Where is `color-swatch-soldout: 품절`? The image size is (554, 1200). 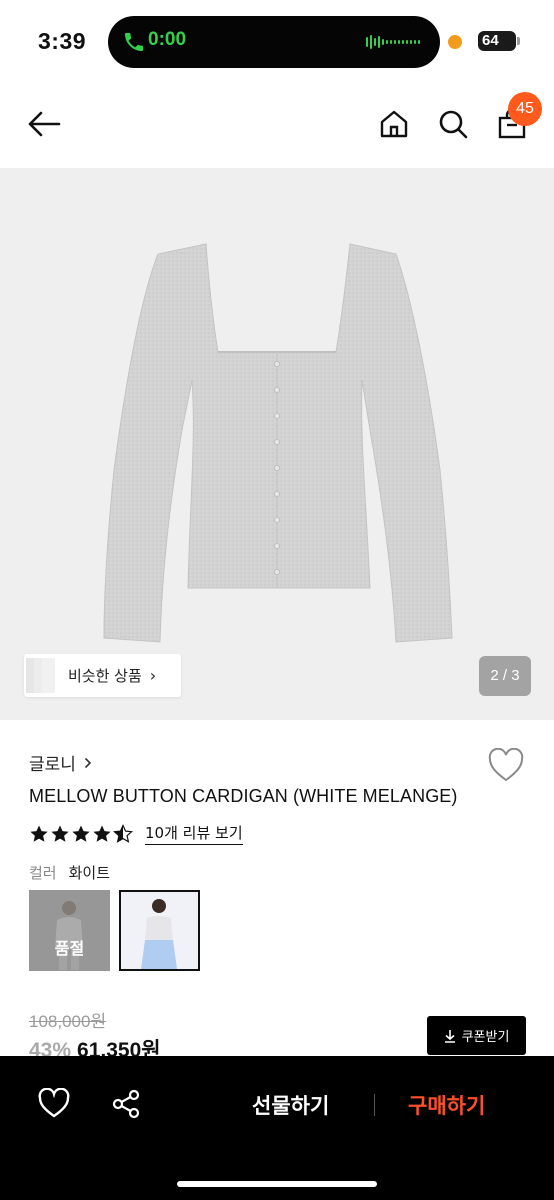 color-swatch-soldout: 품절 is located at coordinates (69, 930).